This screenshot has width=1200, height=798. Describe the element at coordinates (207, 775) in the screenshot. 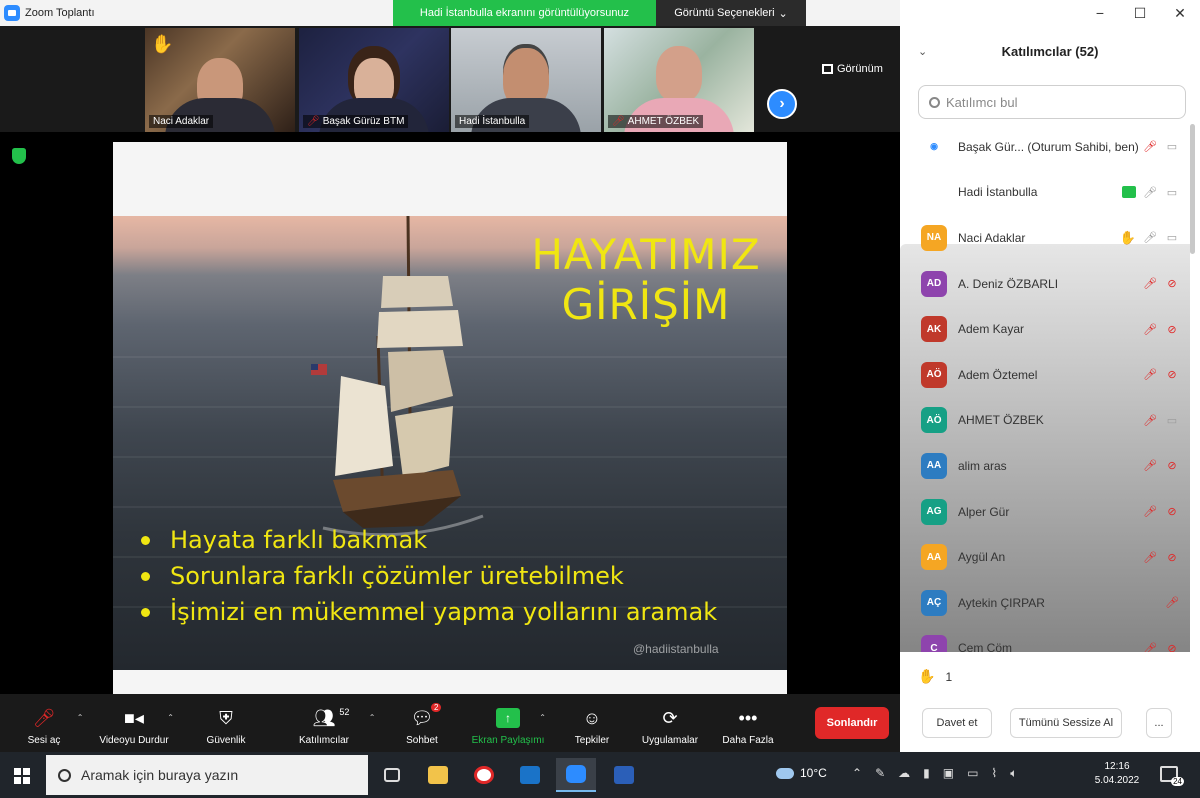

I see `taskbar-search-input: Aramak için buraya yazın` at that location.